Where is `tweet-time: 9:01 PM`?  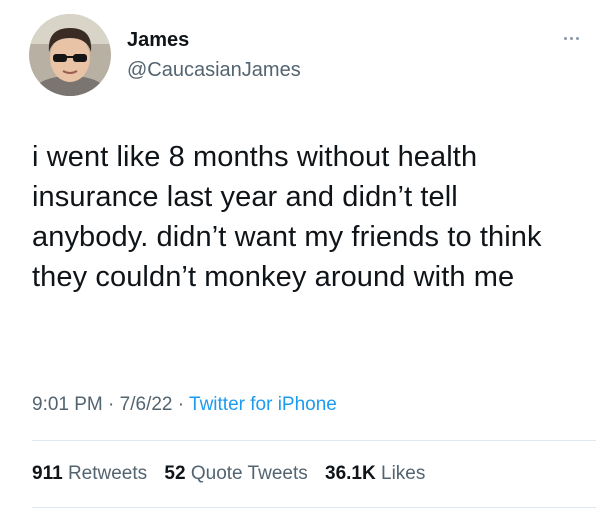
tweet-time: 9:01 PM is located at coordinates (67, 404).